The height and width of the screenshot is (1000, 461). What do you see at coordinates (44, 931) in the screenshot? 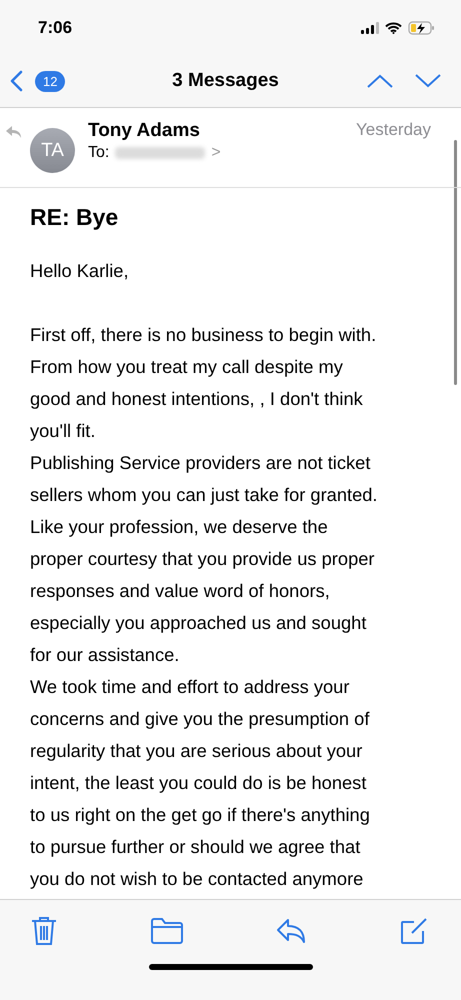
I see `trash-icon` at bounding box center [44, 931].